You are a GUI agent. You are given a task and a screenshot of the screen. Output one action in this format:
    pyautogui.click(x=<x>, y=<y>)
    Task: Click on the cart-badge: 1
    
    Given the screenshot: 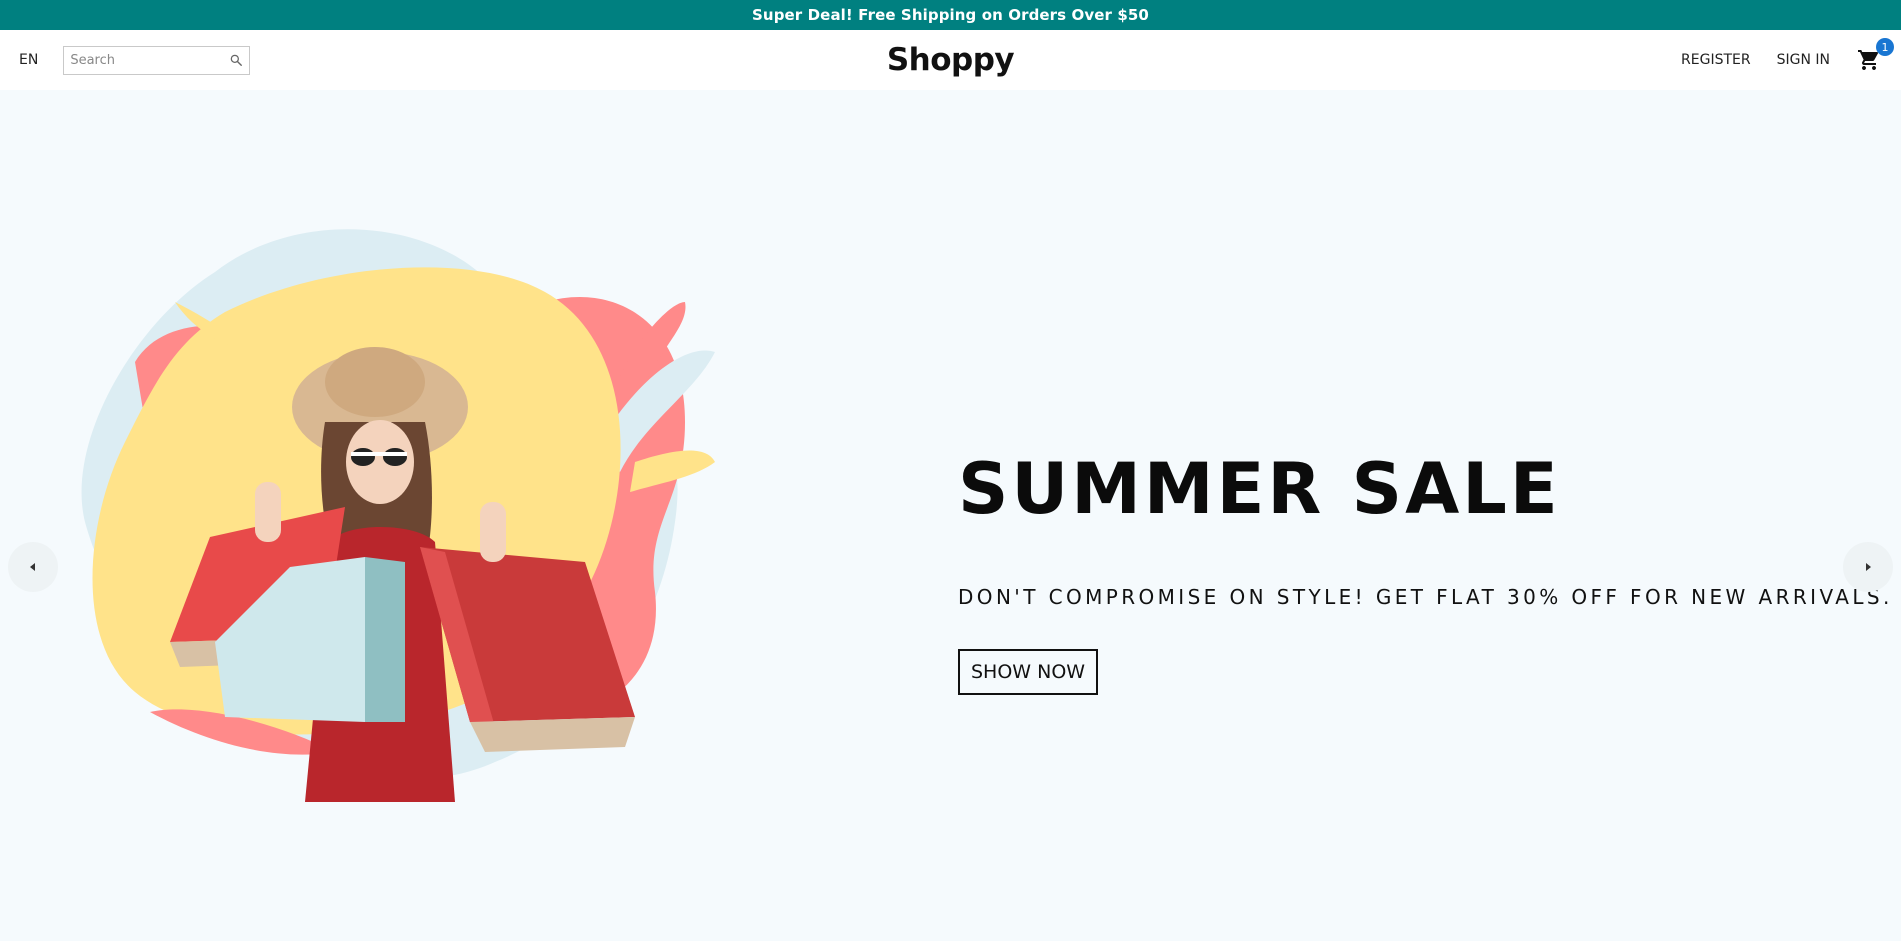 What is the action you would take?
    pyautogui.click(x=1885, y=47)
    